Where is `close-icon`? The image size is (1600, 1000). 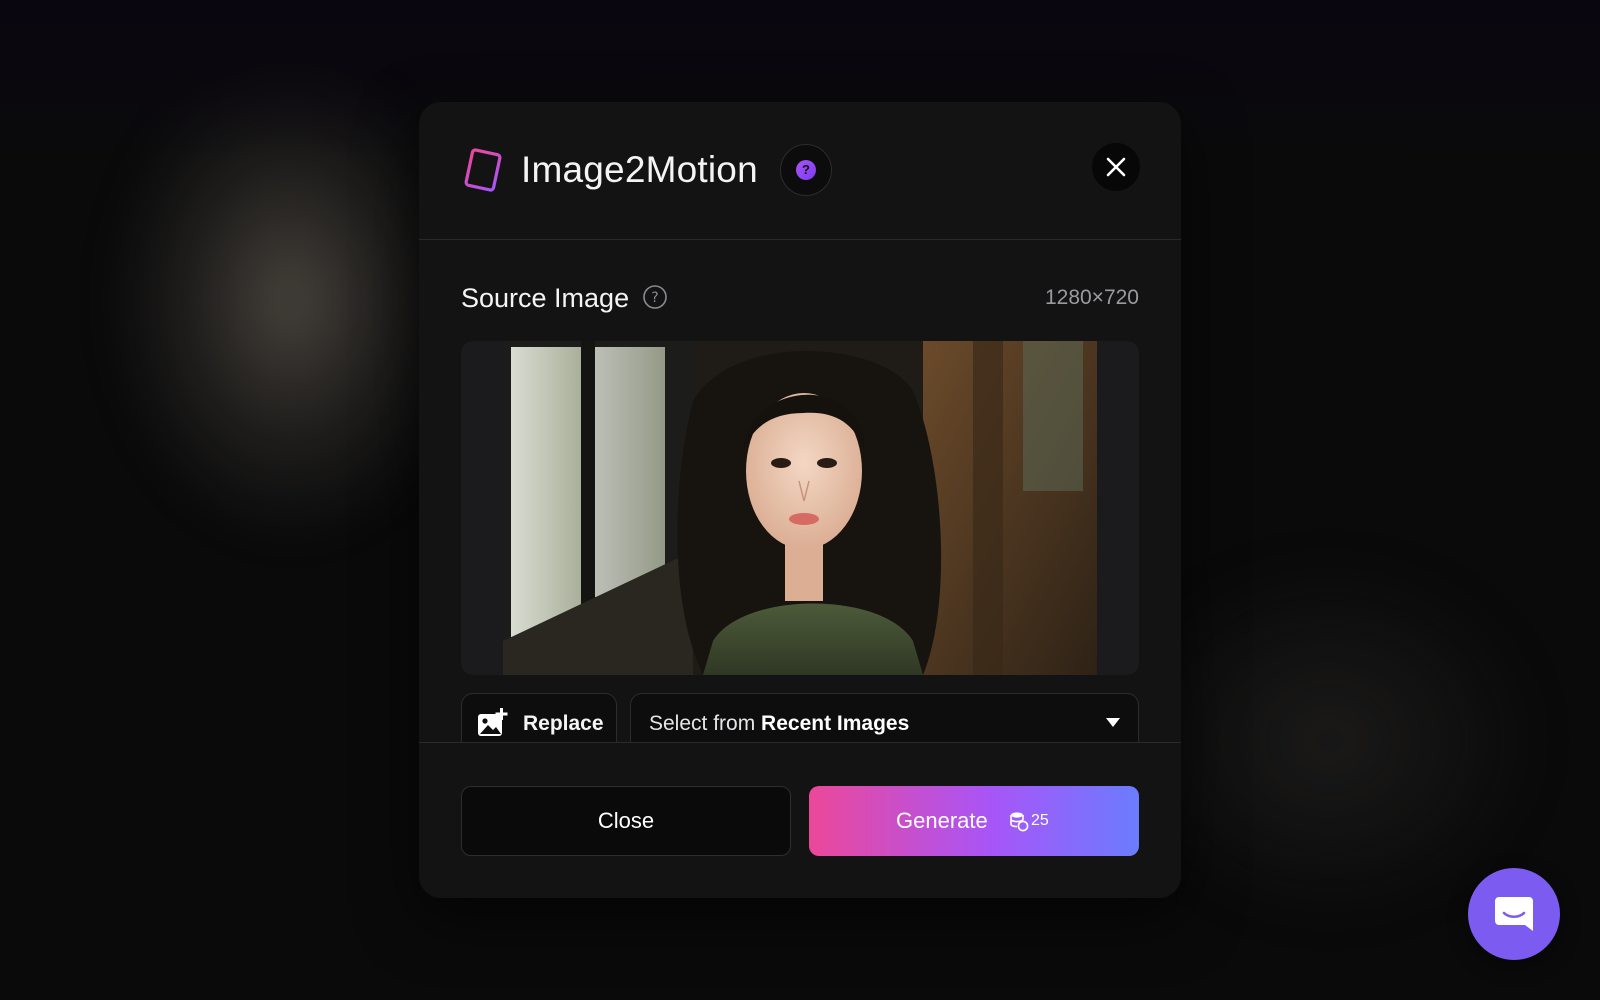
close-icon is located at coordinates (1116, 167).